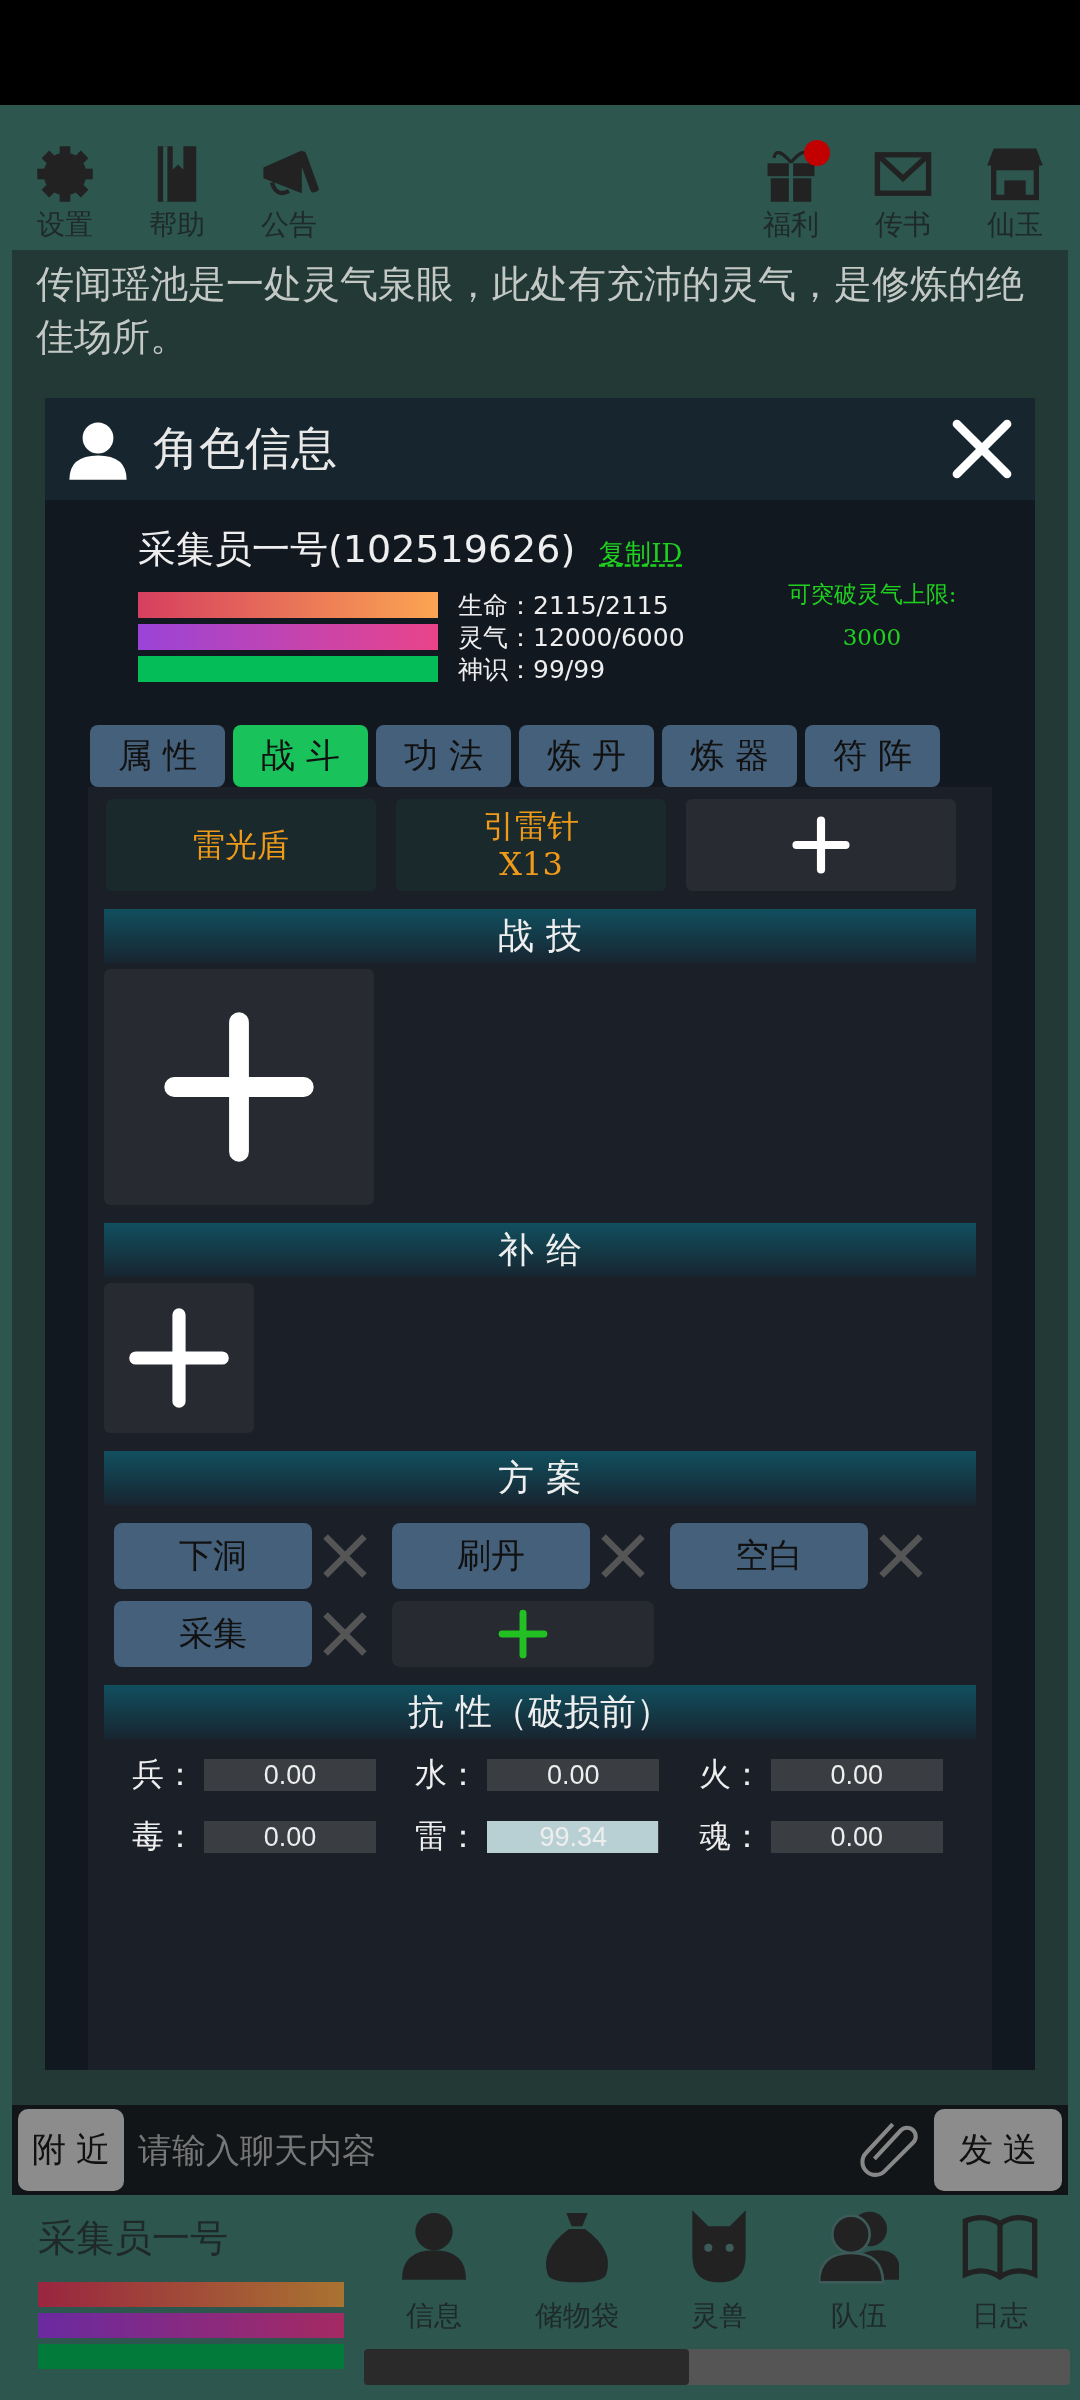  Describe the element at coordinates (489, 2150) in the screenshot. I see `chat-input: 请输入聊天内容` at that location.